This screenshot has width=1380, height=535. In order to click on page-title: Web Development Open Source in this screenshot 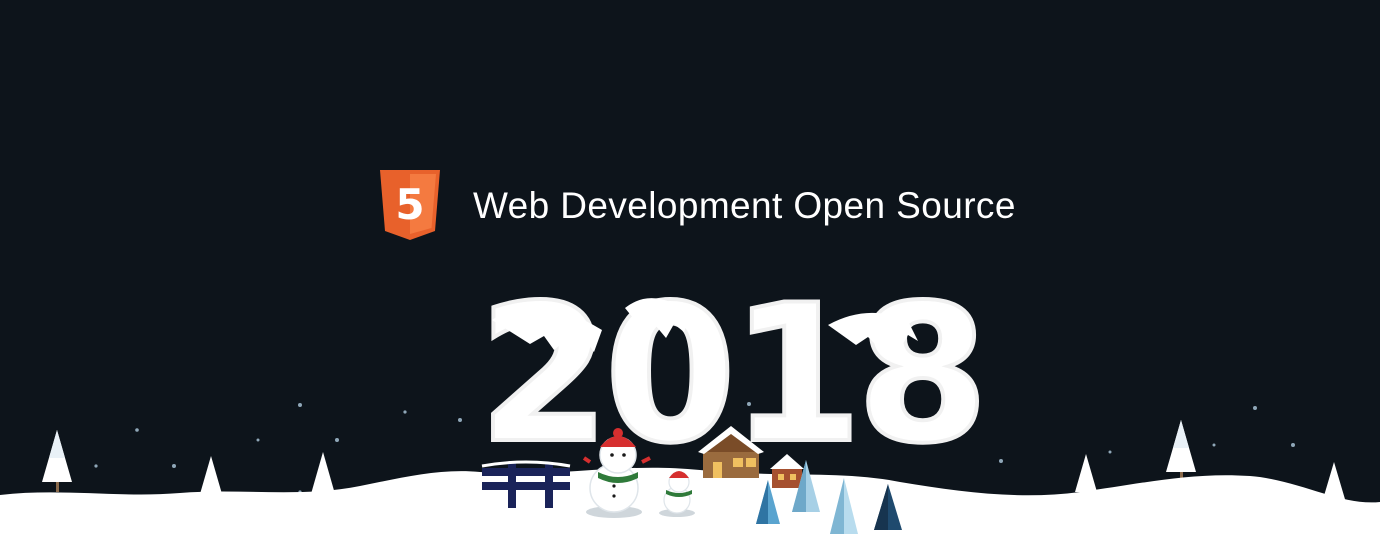, I will do `click(744, 205)`.